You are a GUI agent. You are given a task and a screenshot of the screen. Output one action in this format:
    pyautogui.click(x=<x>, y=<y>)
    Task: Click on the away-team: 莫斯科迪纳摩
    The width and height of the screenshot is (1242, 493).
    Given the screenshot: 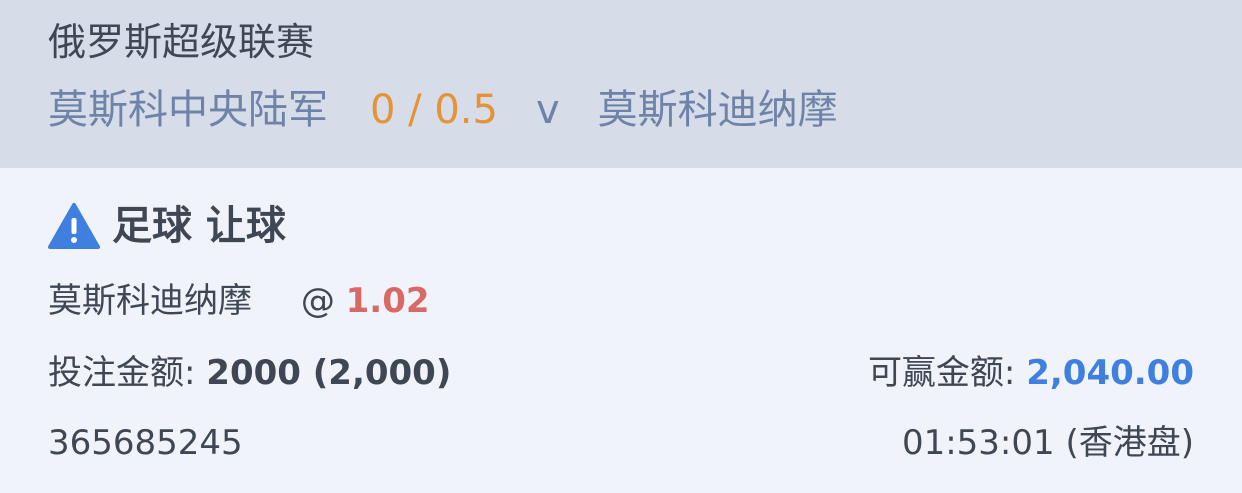 What is the action you would take?
    pyautogui.click(x=717, y=110)
    